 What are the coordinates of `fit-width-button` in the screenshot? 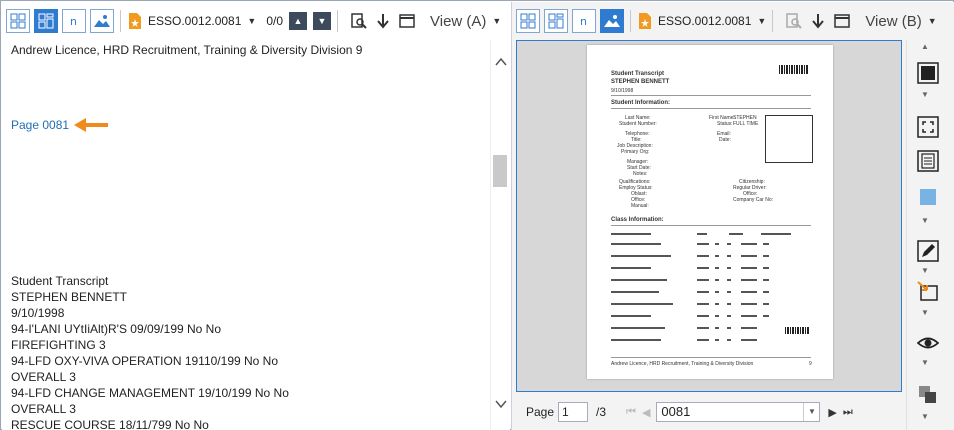 It's located at (928, 161).